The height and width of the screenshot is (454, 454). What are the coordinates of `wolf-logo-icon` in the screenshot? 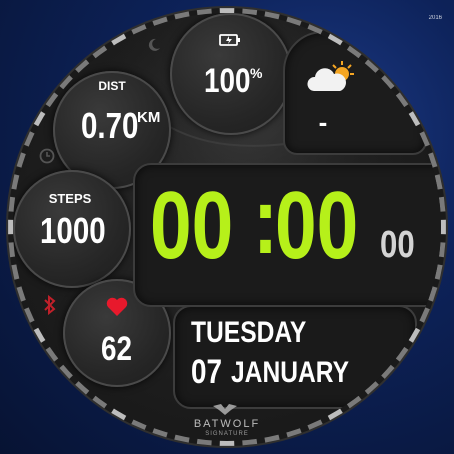 It's located at (225, 409).